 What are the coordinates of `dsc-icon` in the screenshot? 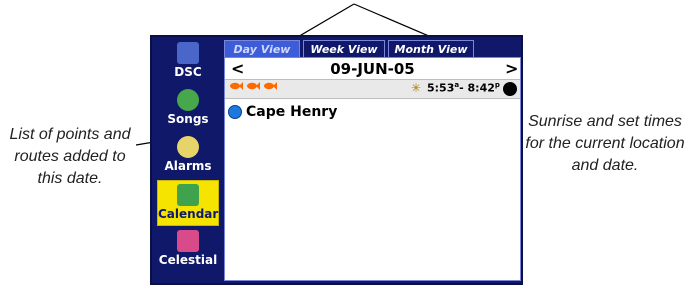 It's located at (188, 53).